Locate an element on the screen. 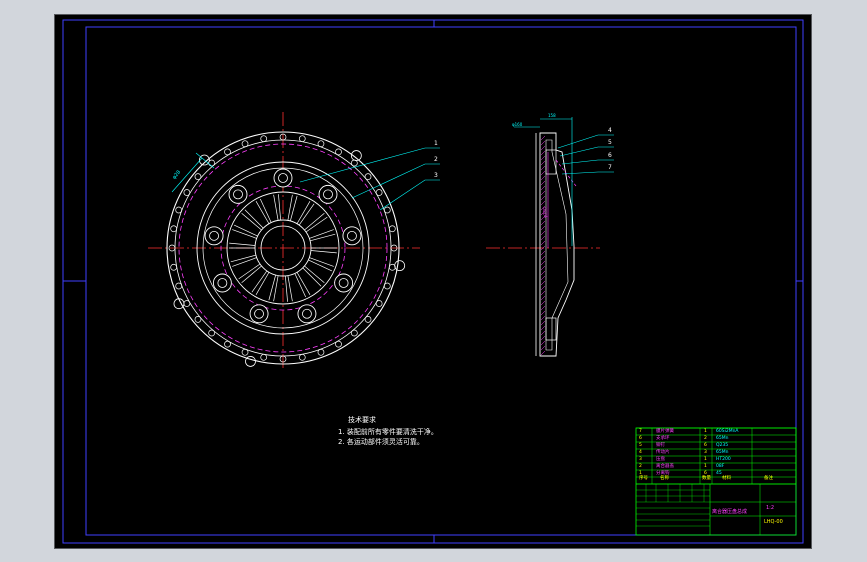  side-section-inner is located at coordinates (557, 245).